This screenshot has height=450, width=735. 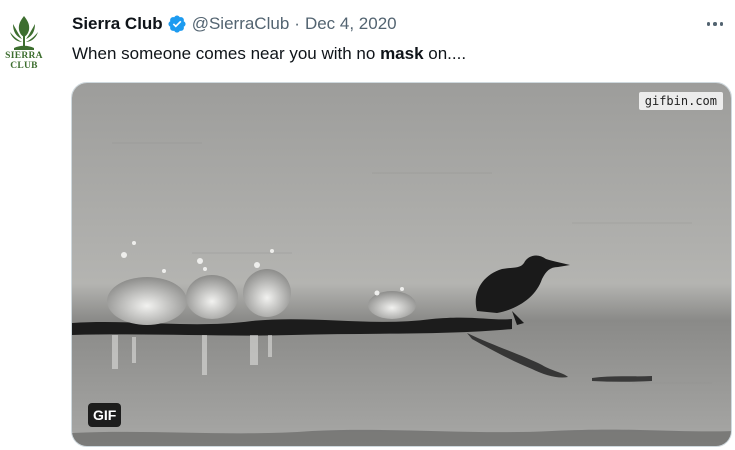 What do you see at coordinates (351, 24) in the screenshot?
I see `tweet-date: Dec 4, 2020` at bounding box center [351, 24].